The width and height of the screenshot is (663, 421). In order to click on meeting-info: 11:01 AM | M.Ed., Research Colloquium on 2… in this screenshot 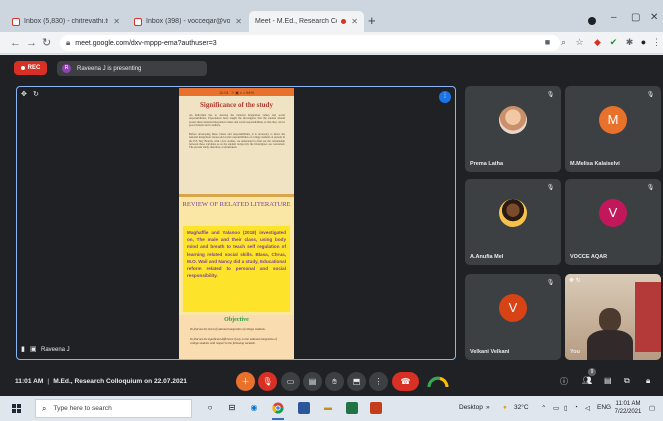, I will do `click(101, 381)`.